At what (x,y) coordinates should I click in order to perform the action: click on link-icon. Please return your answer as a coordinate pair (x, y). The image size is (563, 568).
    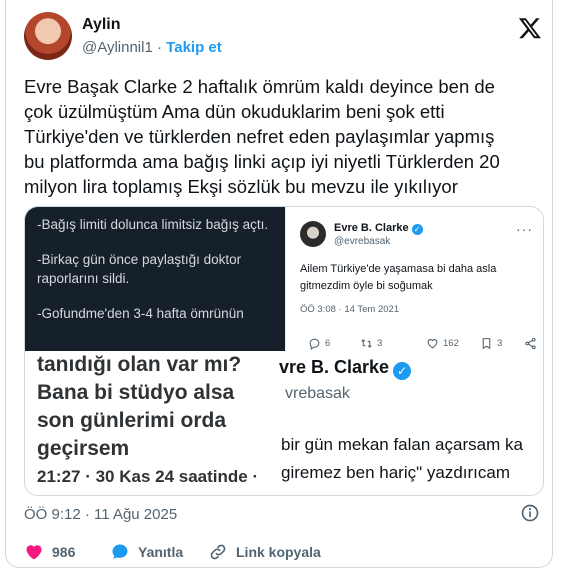
    Looking at the image, I should click on (218, 552).